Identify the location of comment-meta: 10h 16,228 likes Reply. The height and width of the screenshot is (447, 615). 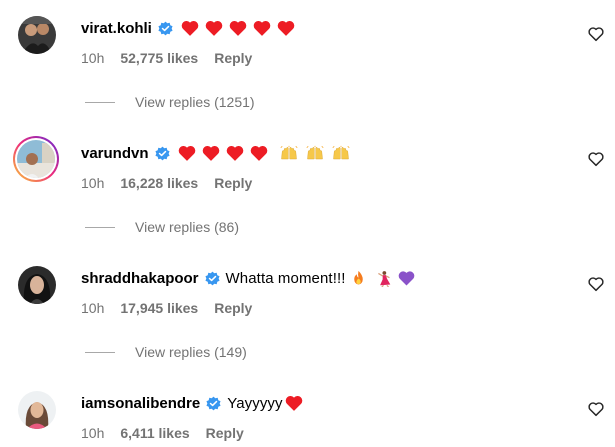
(166, 183).